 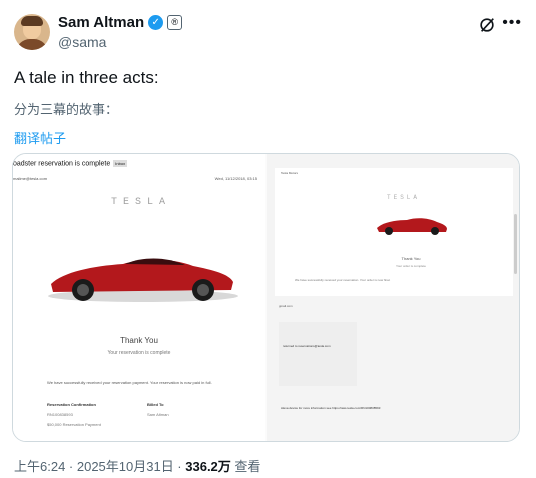 What do you see at coordinates (74, 424) in the screenshot?
I see `reservation-payment: $50,000 Reservation Payment` at bounding box center [74, 424].